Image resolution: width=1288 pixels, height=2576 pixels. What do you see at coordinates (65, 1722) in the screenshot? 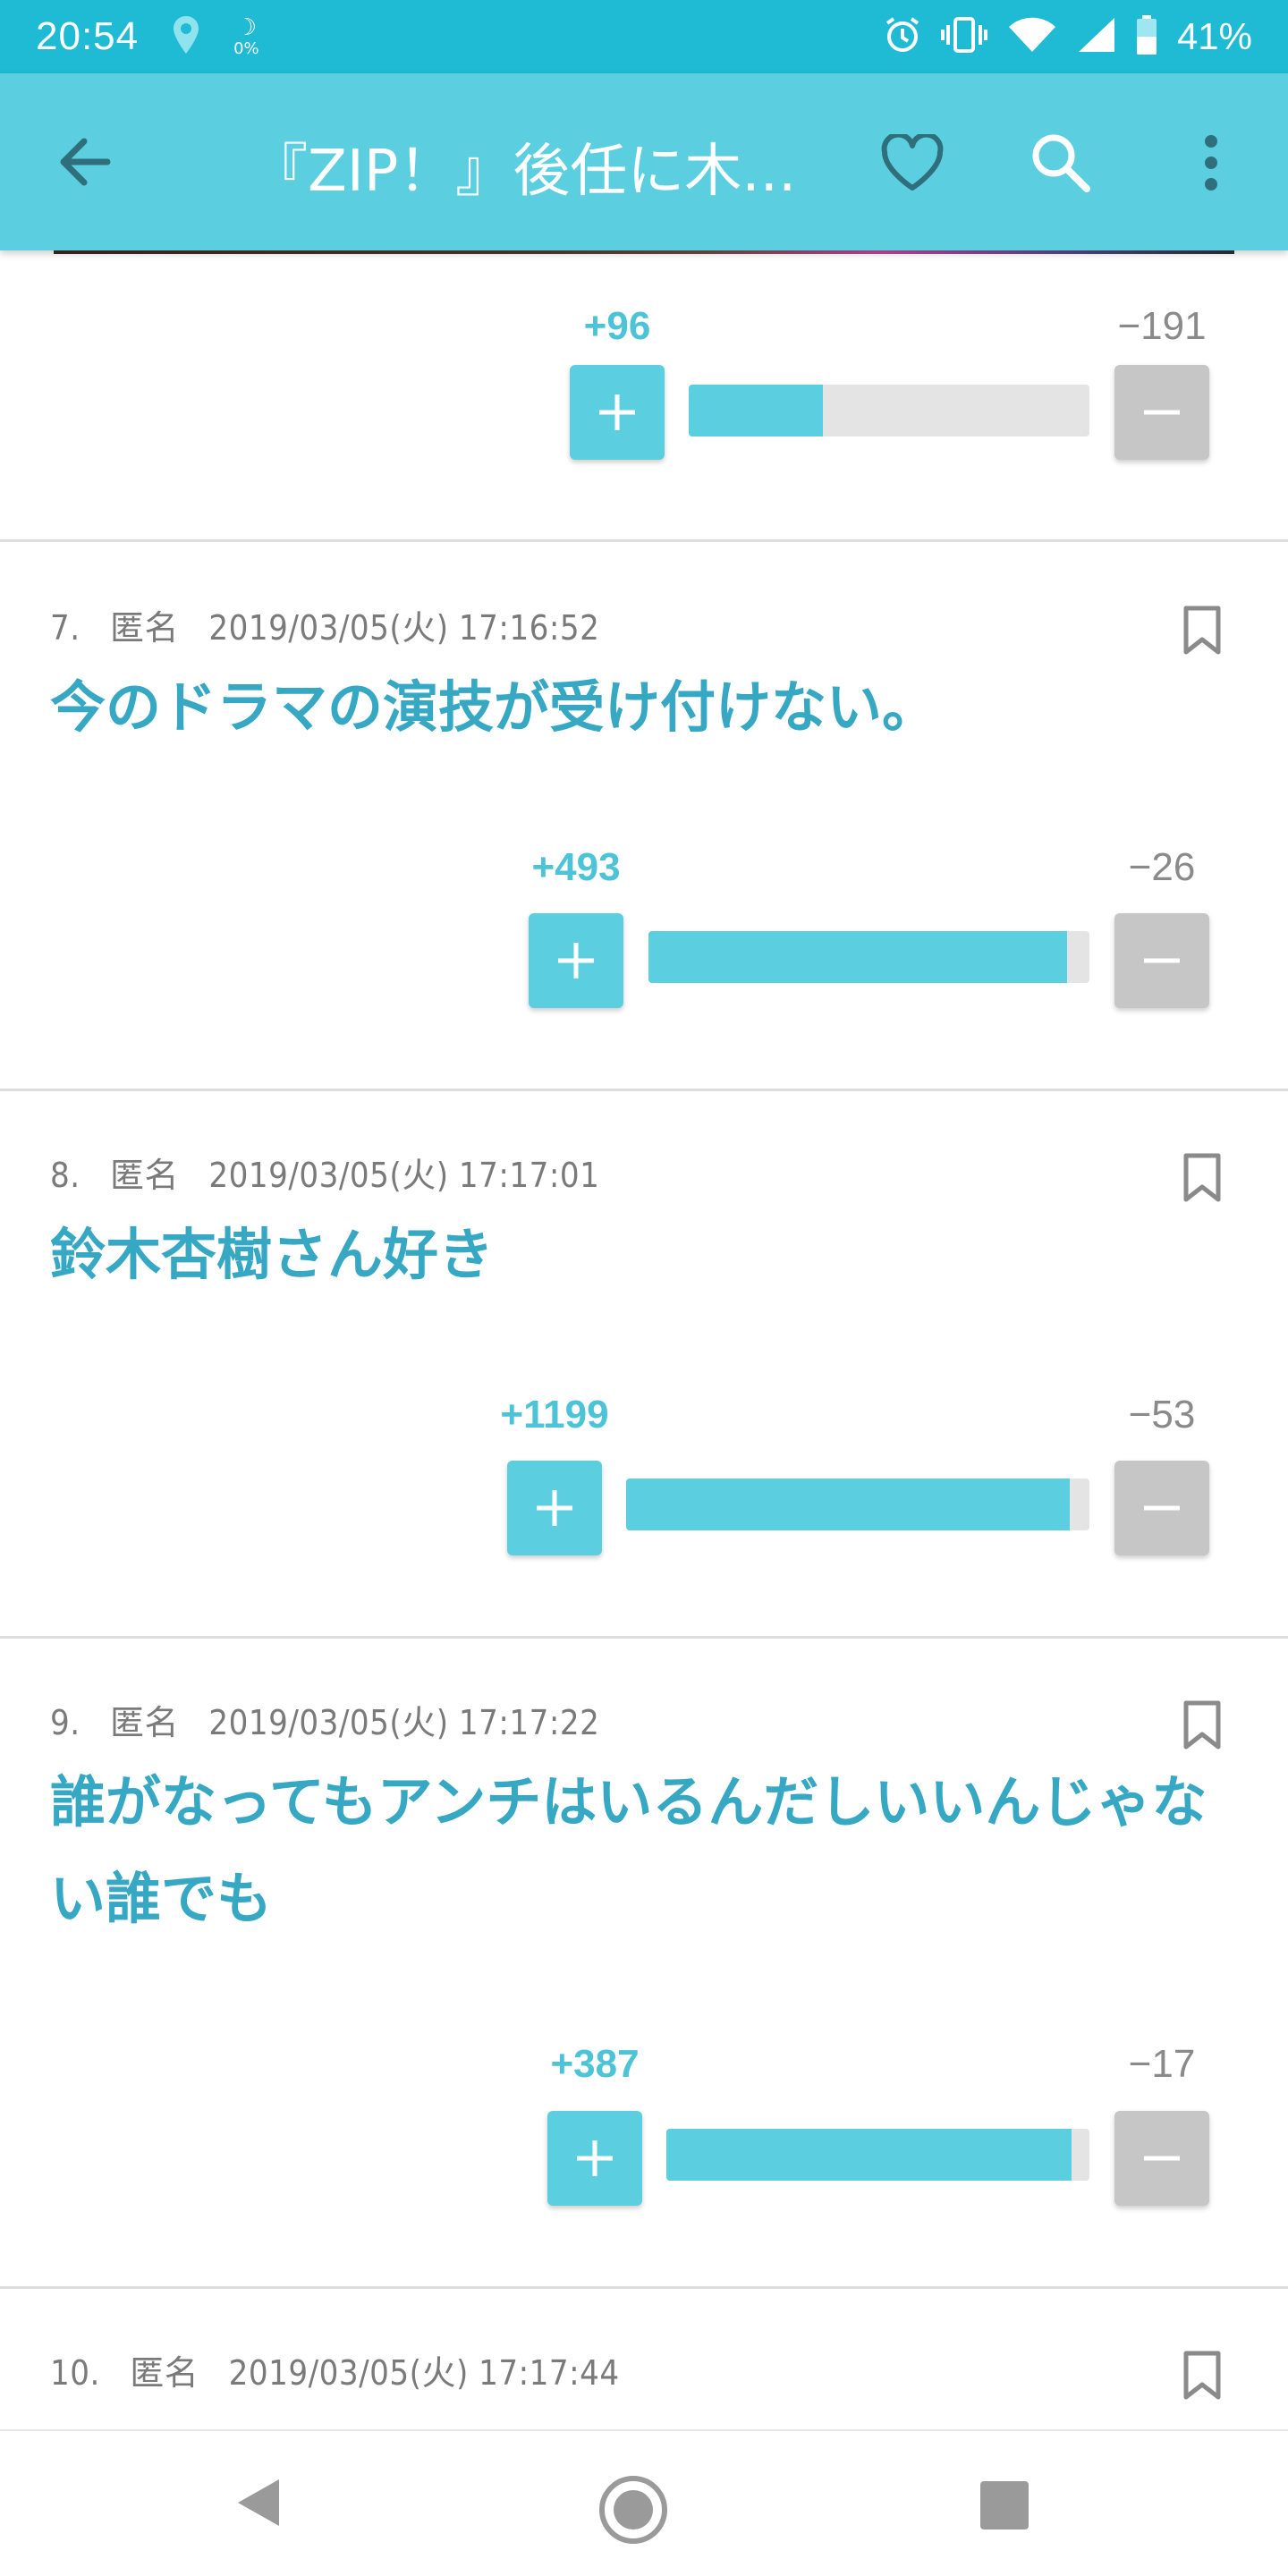
I see `comment-number: 9.` at bounding box center [65, 1722].